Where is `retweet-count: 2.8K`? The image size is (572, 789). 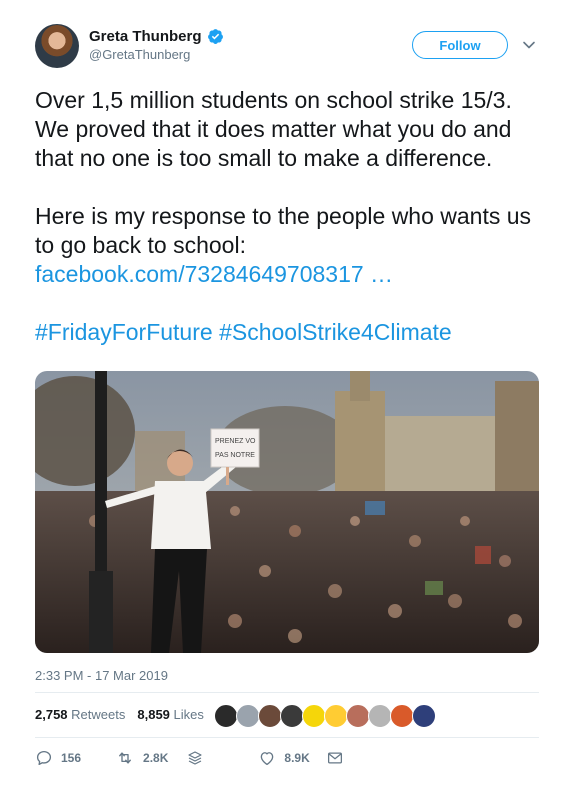
retweet-count: 2.8K is located at coordinates (156, 758).